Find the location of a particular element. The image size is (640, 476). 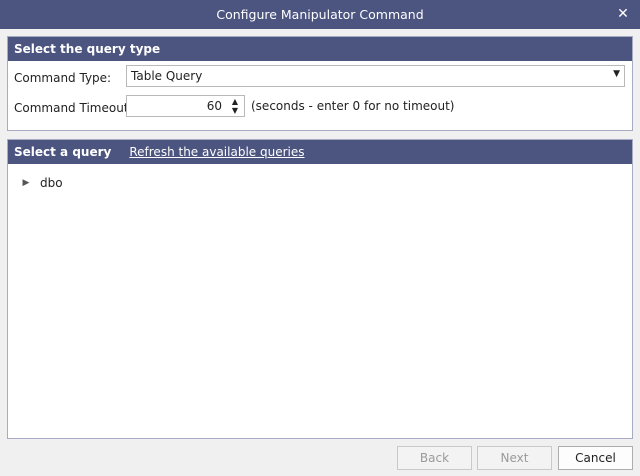

dropdown-arrow-icon: ▼ is located at coordinates (616, 74).